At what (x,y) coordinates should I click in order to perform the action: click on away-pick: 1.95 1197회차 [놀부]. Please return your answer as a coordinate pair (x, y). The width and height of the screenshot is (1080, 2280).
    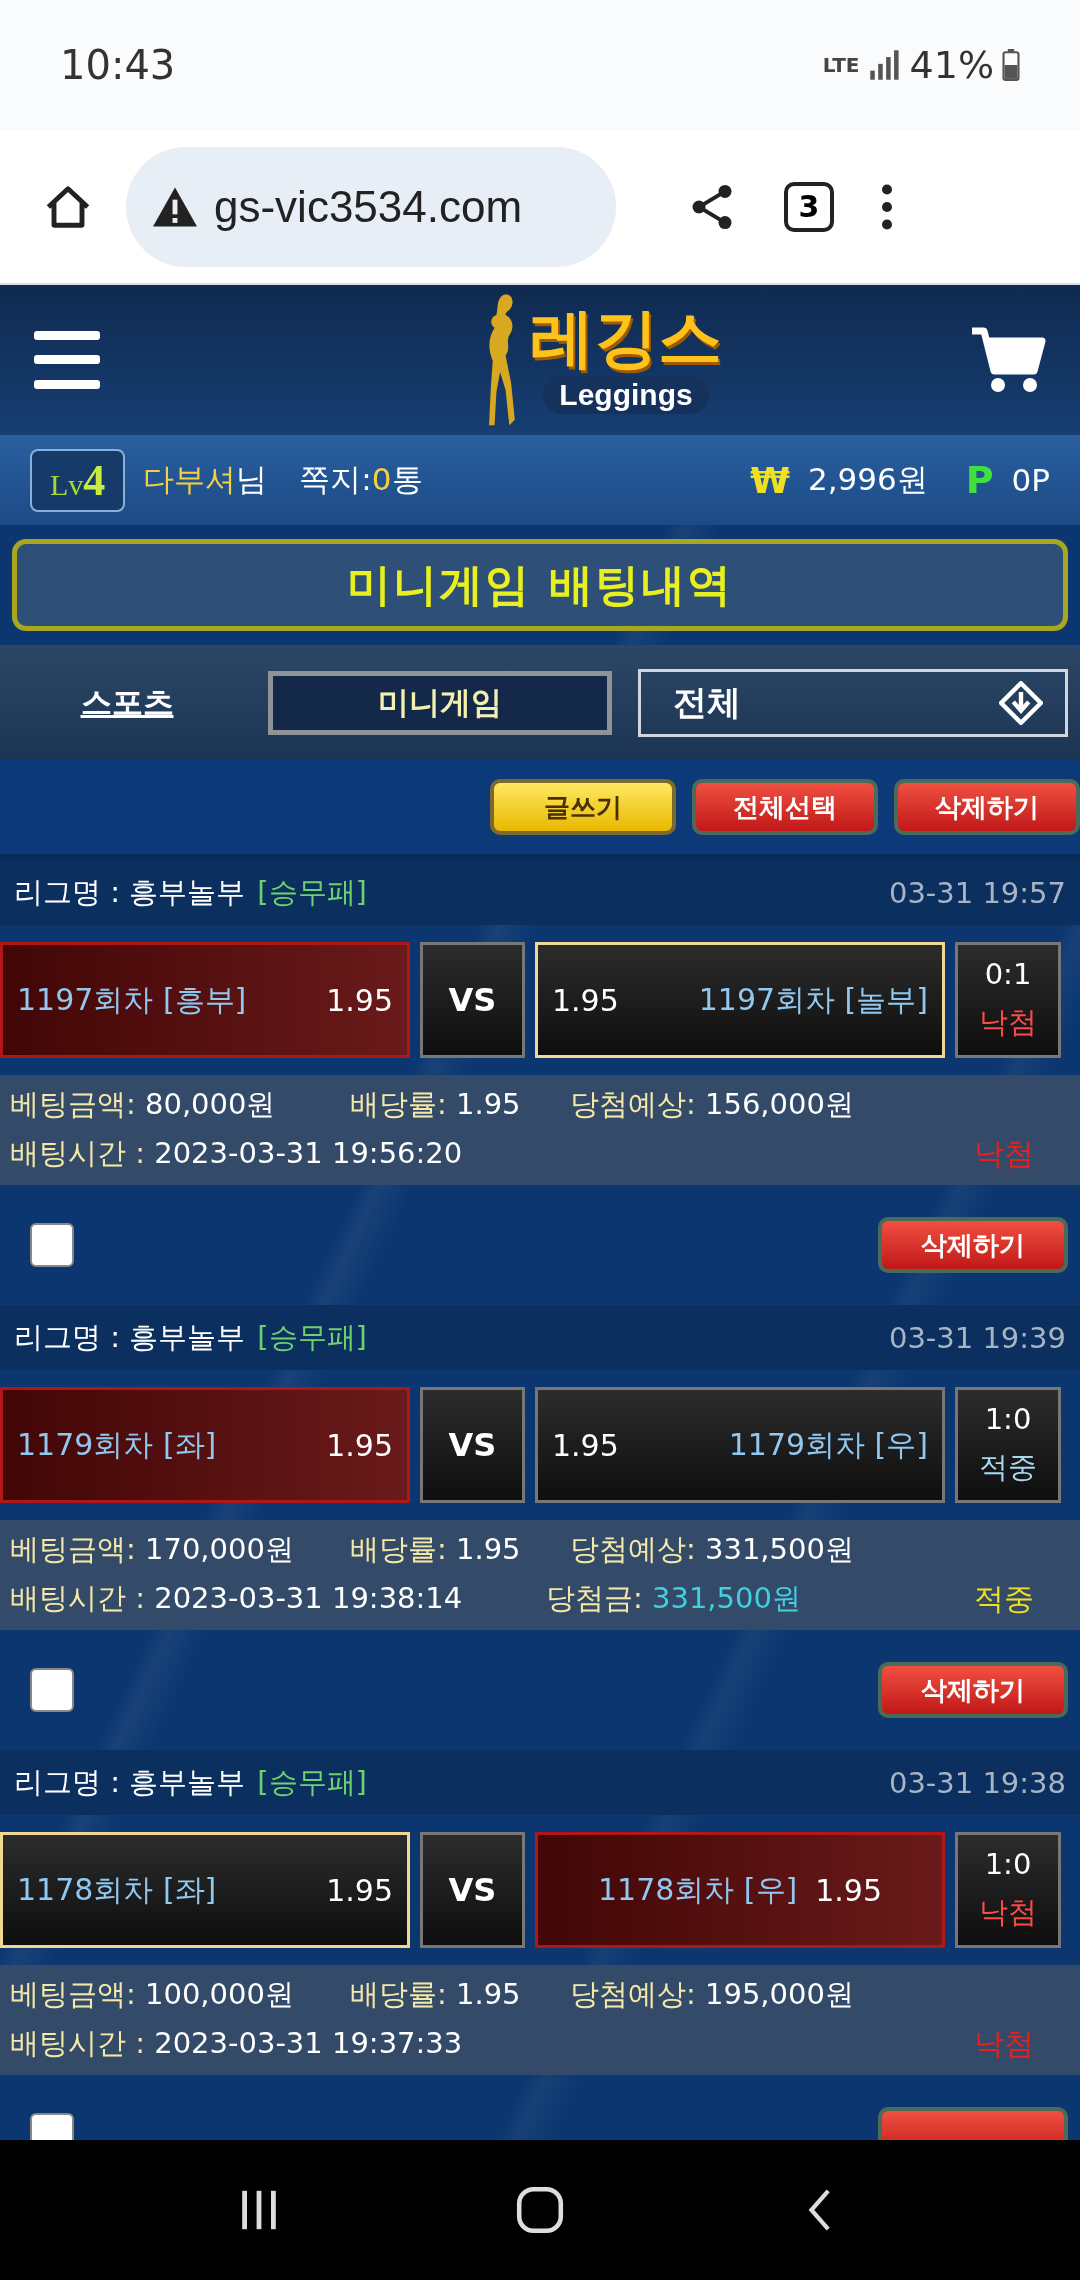
    Looking at the image, I should click on (740, 1000).